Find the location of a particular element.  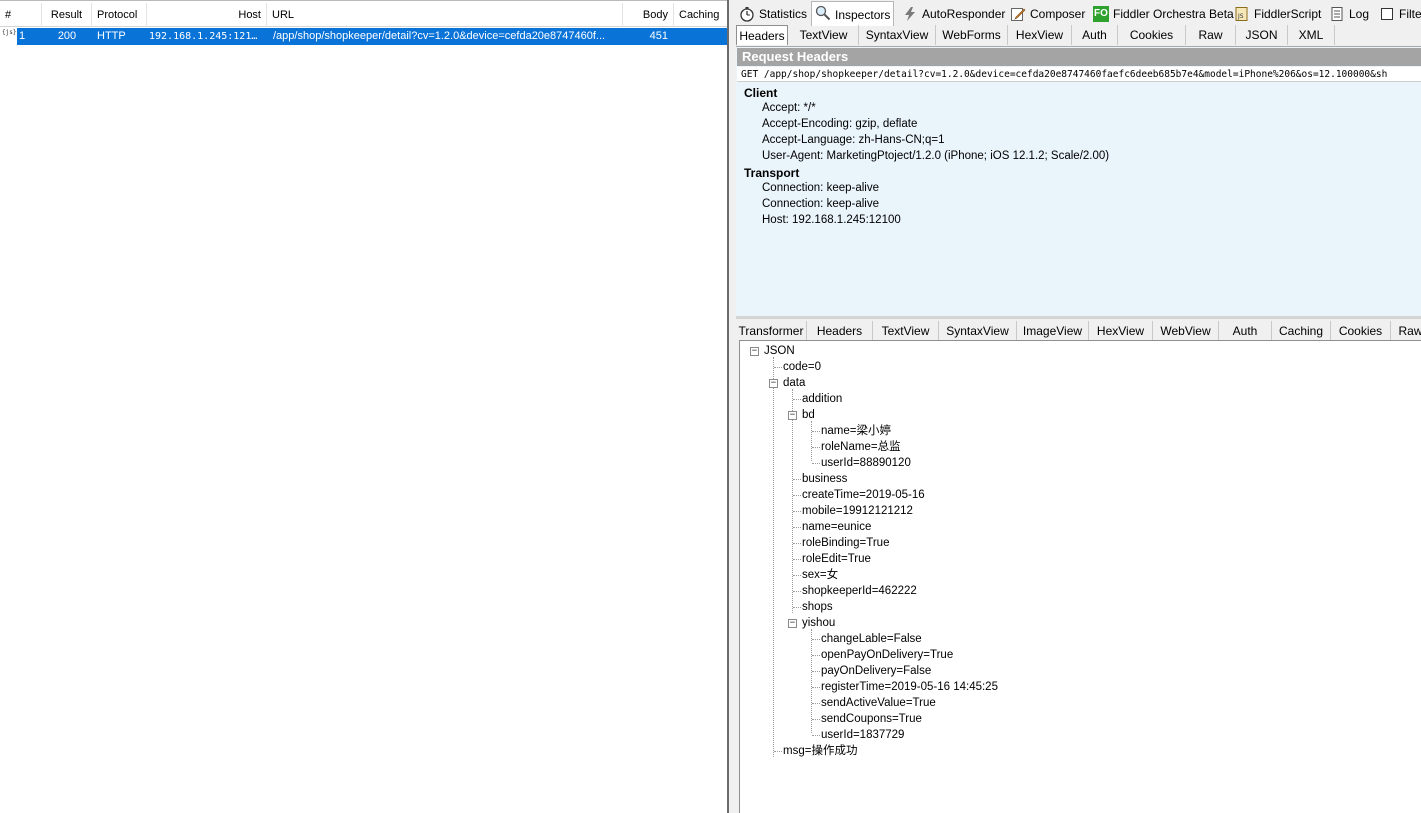

header-line: Accept-Language: zh-Hans-CN;q=1 is located at coordinates (853, 140).